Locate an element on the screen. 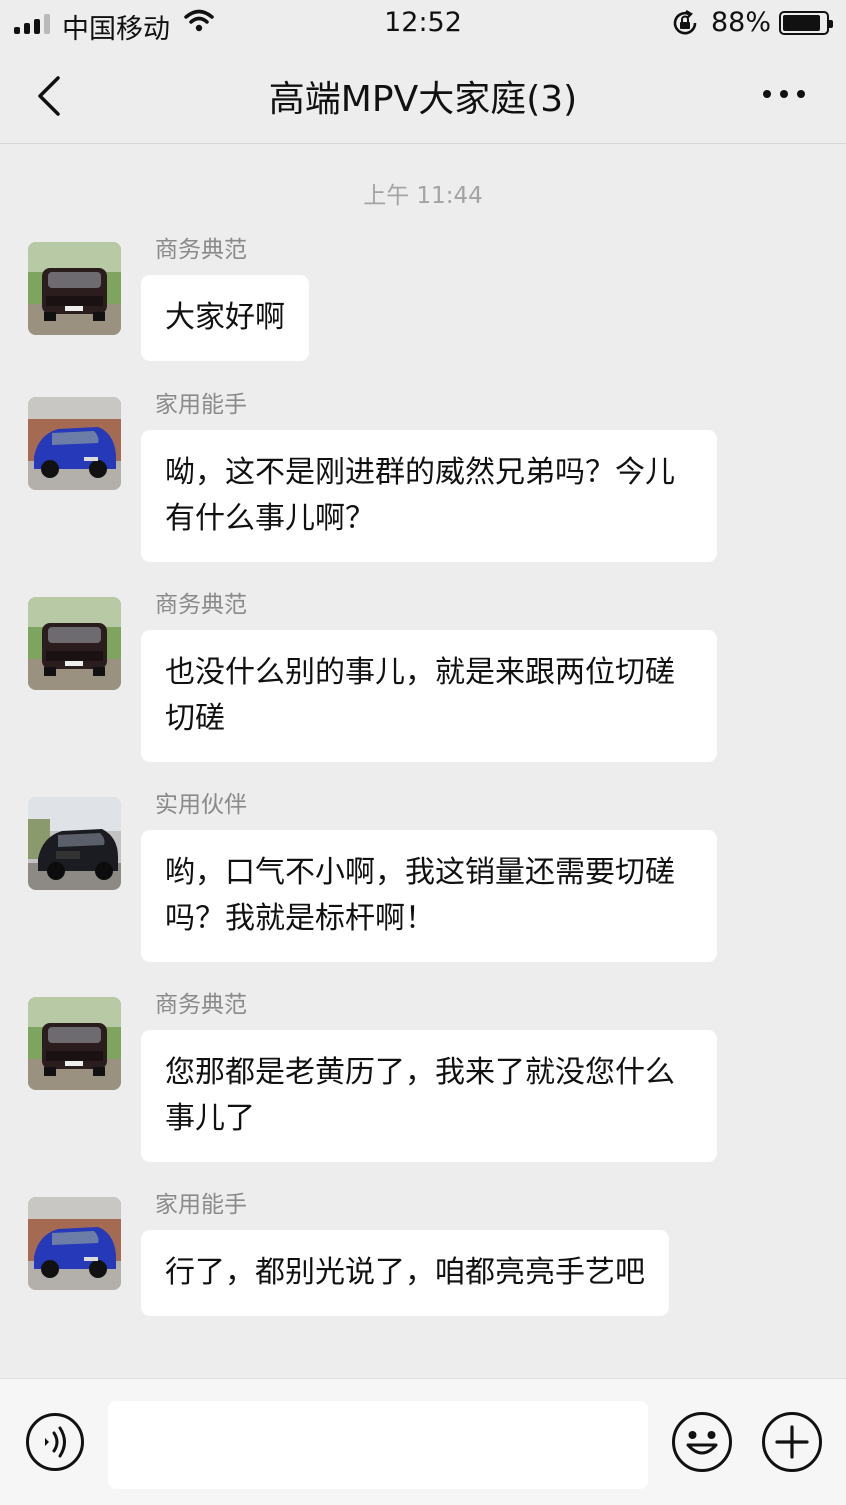  message-bubble: 也没什么别的事儿，就是来跟两位切磋切磋 is located at coordinates (429, 696).